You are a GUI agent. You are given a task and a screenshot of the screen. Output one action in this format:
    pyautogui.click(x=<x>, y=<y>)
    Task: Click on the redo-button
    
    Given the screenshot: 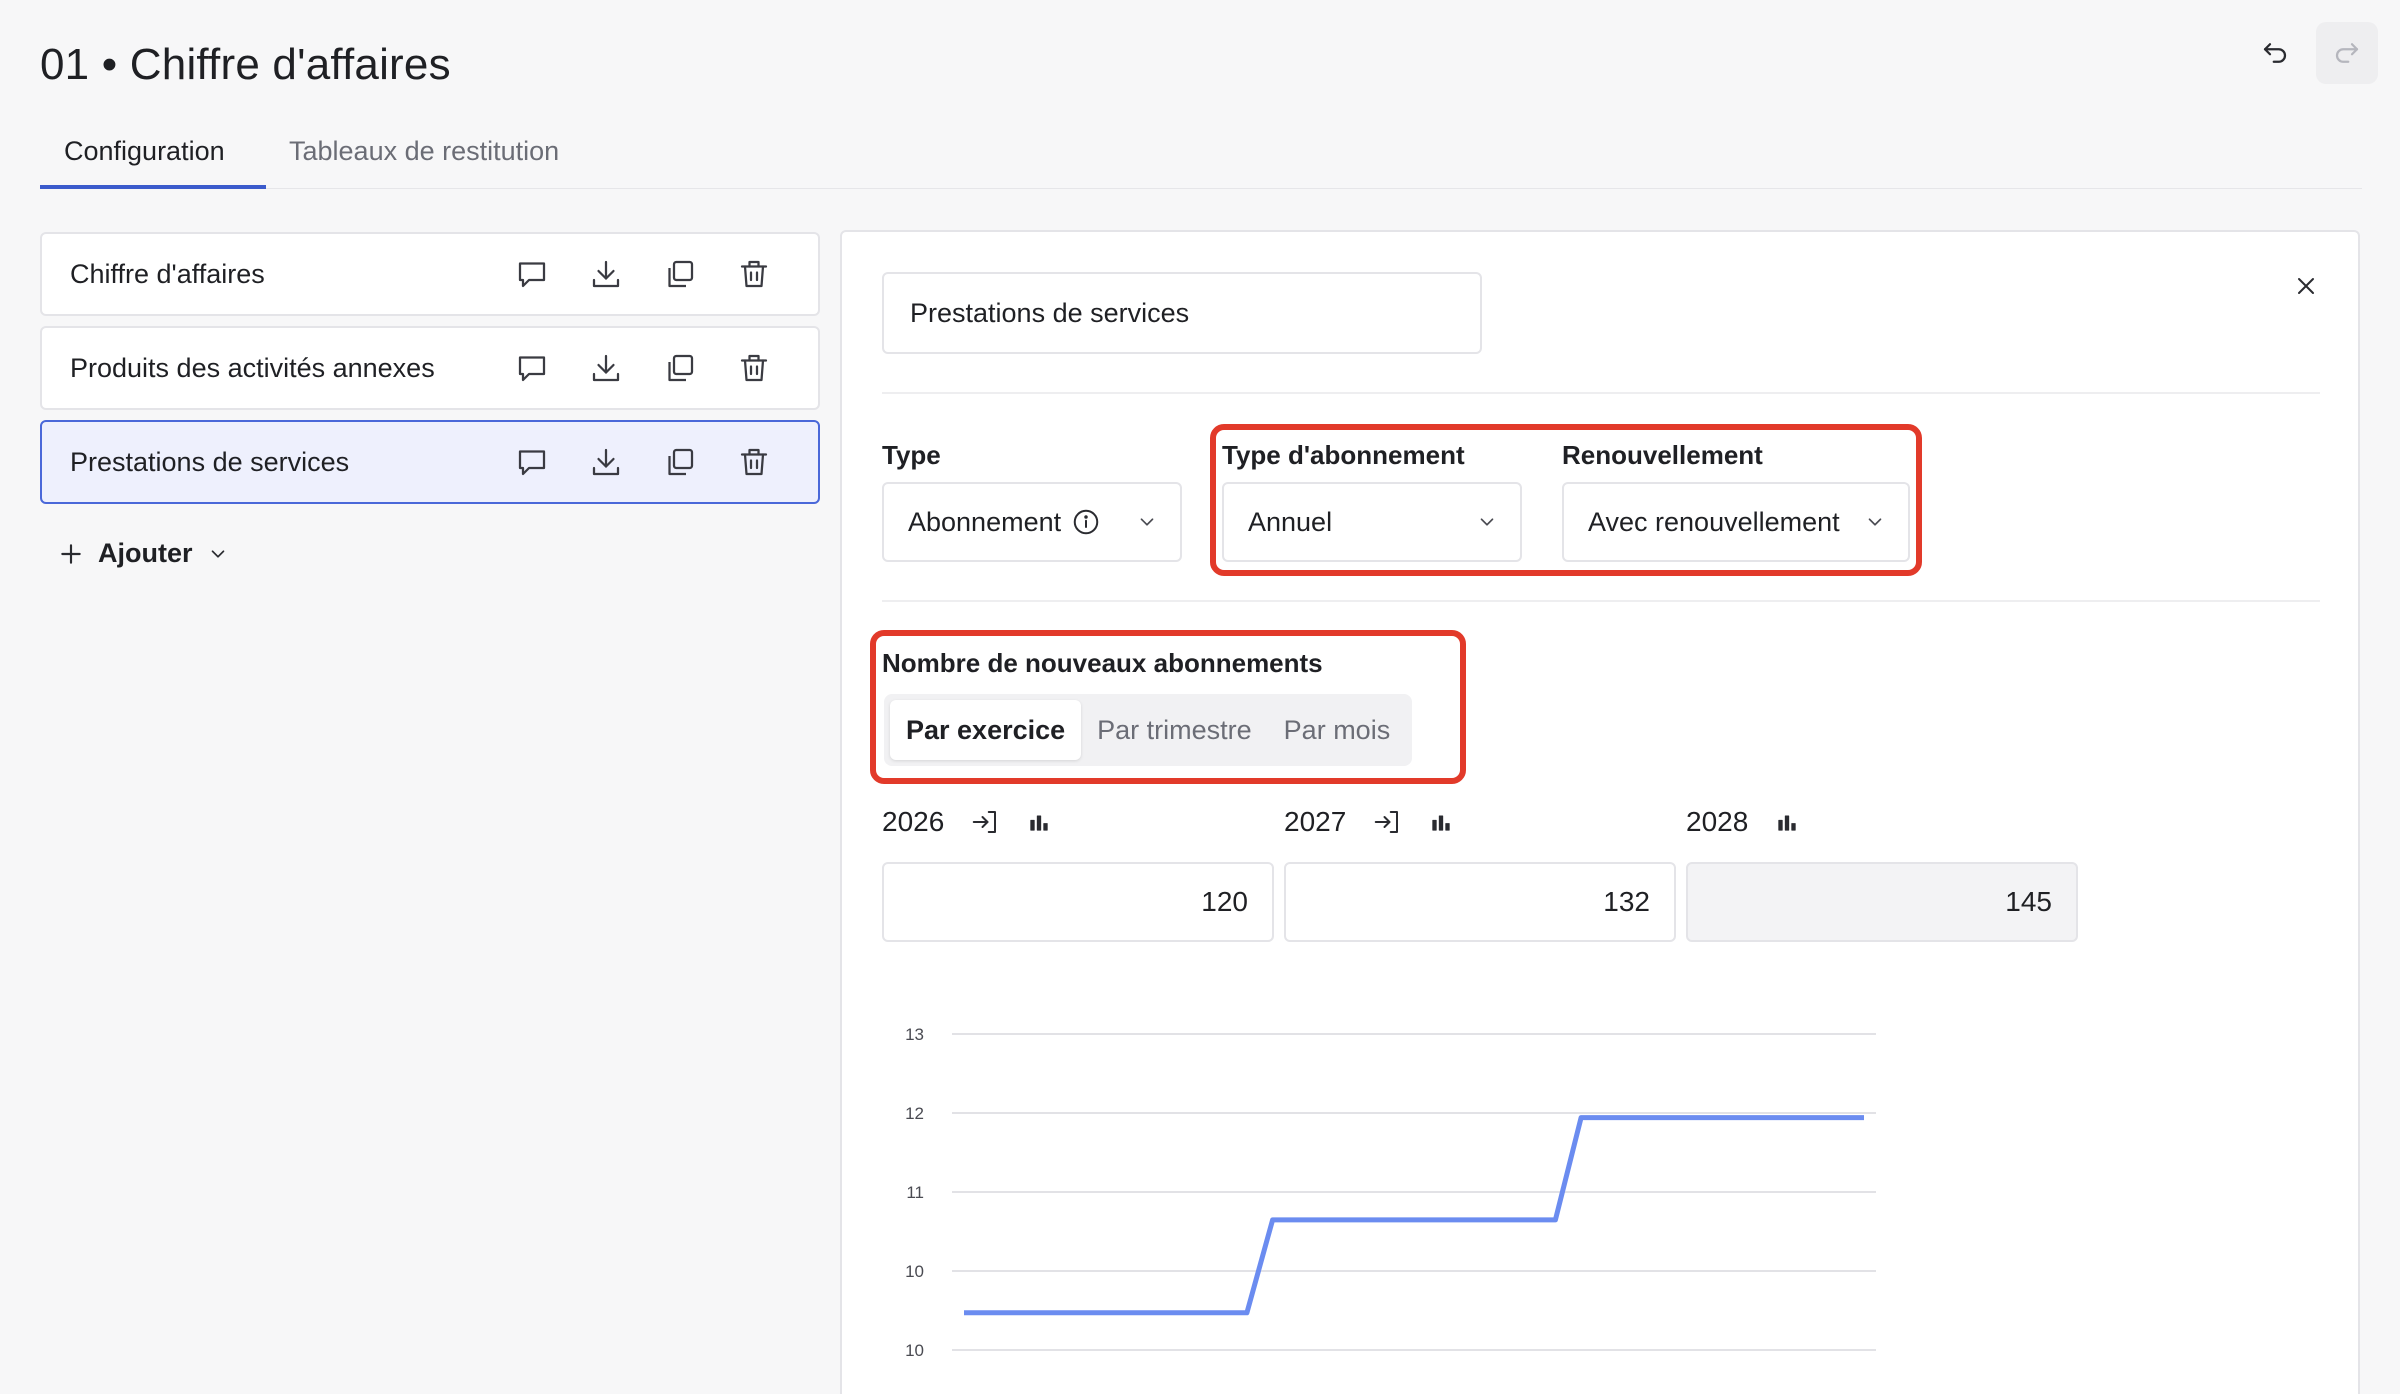 What is the action you would take?
    pyautogui.click(x=2347, y=53)
    